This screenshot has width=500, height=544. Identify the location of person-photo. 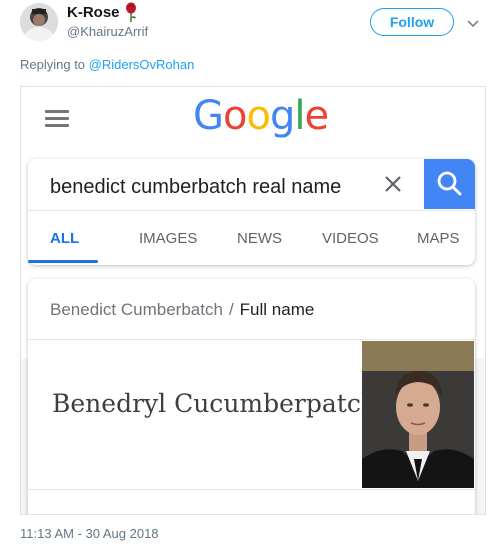
(418, 414).